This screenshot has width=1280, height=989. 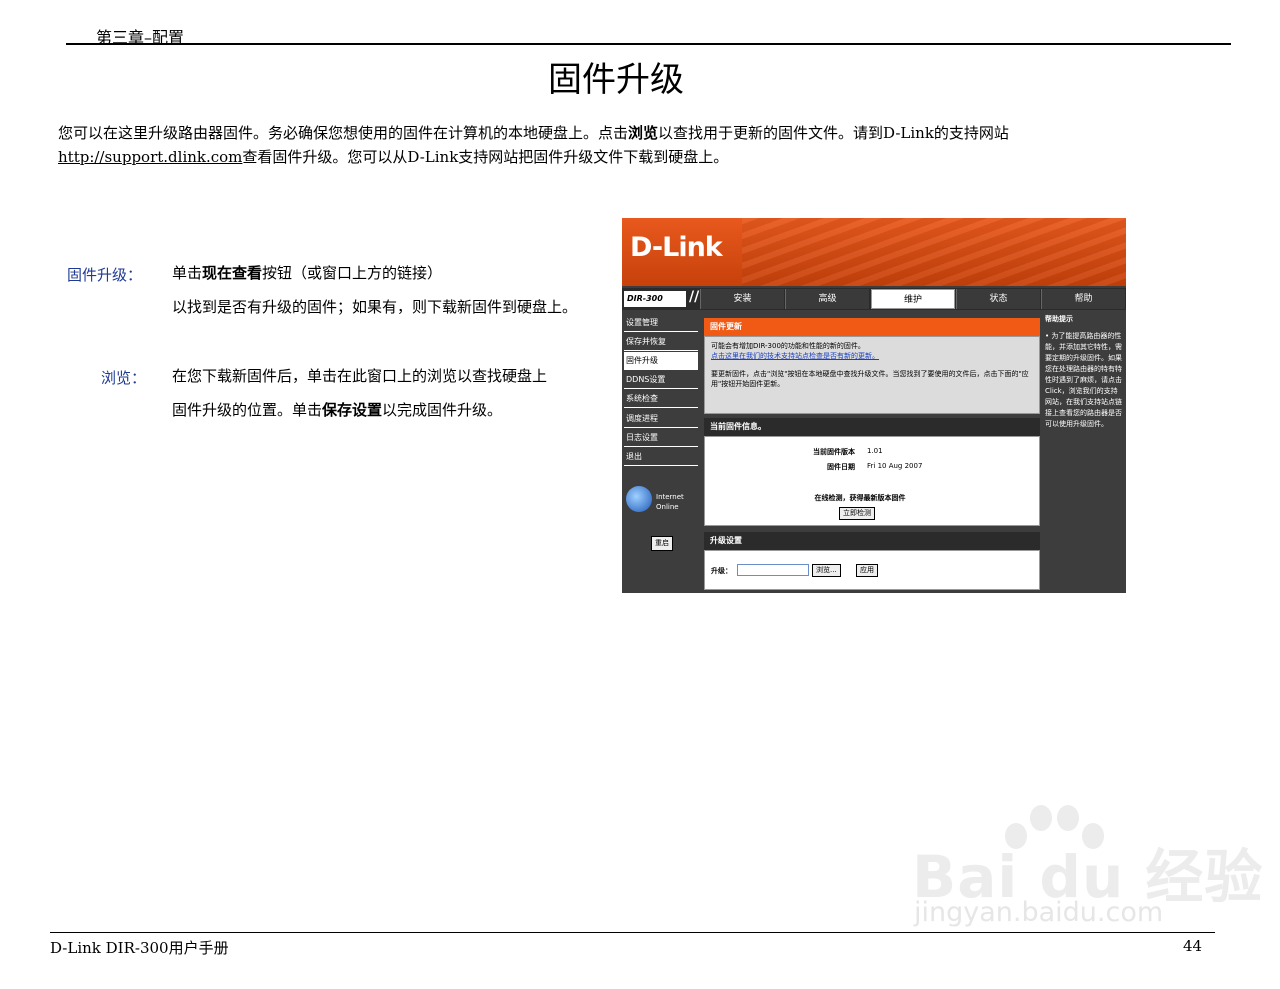 What do you see at coordinates (360, 376) in the screenshot?
I see `desc2-line1: 在您下载新固件后，单击在此窗口上的浏览以查找硬盘上` at bounding box center [360, 376].